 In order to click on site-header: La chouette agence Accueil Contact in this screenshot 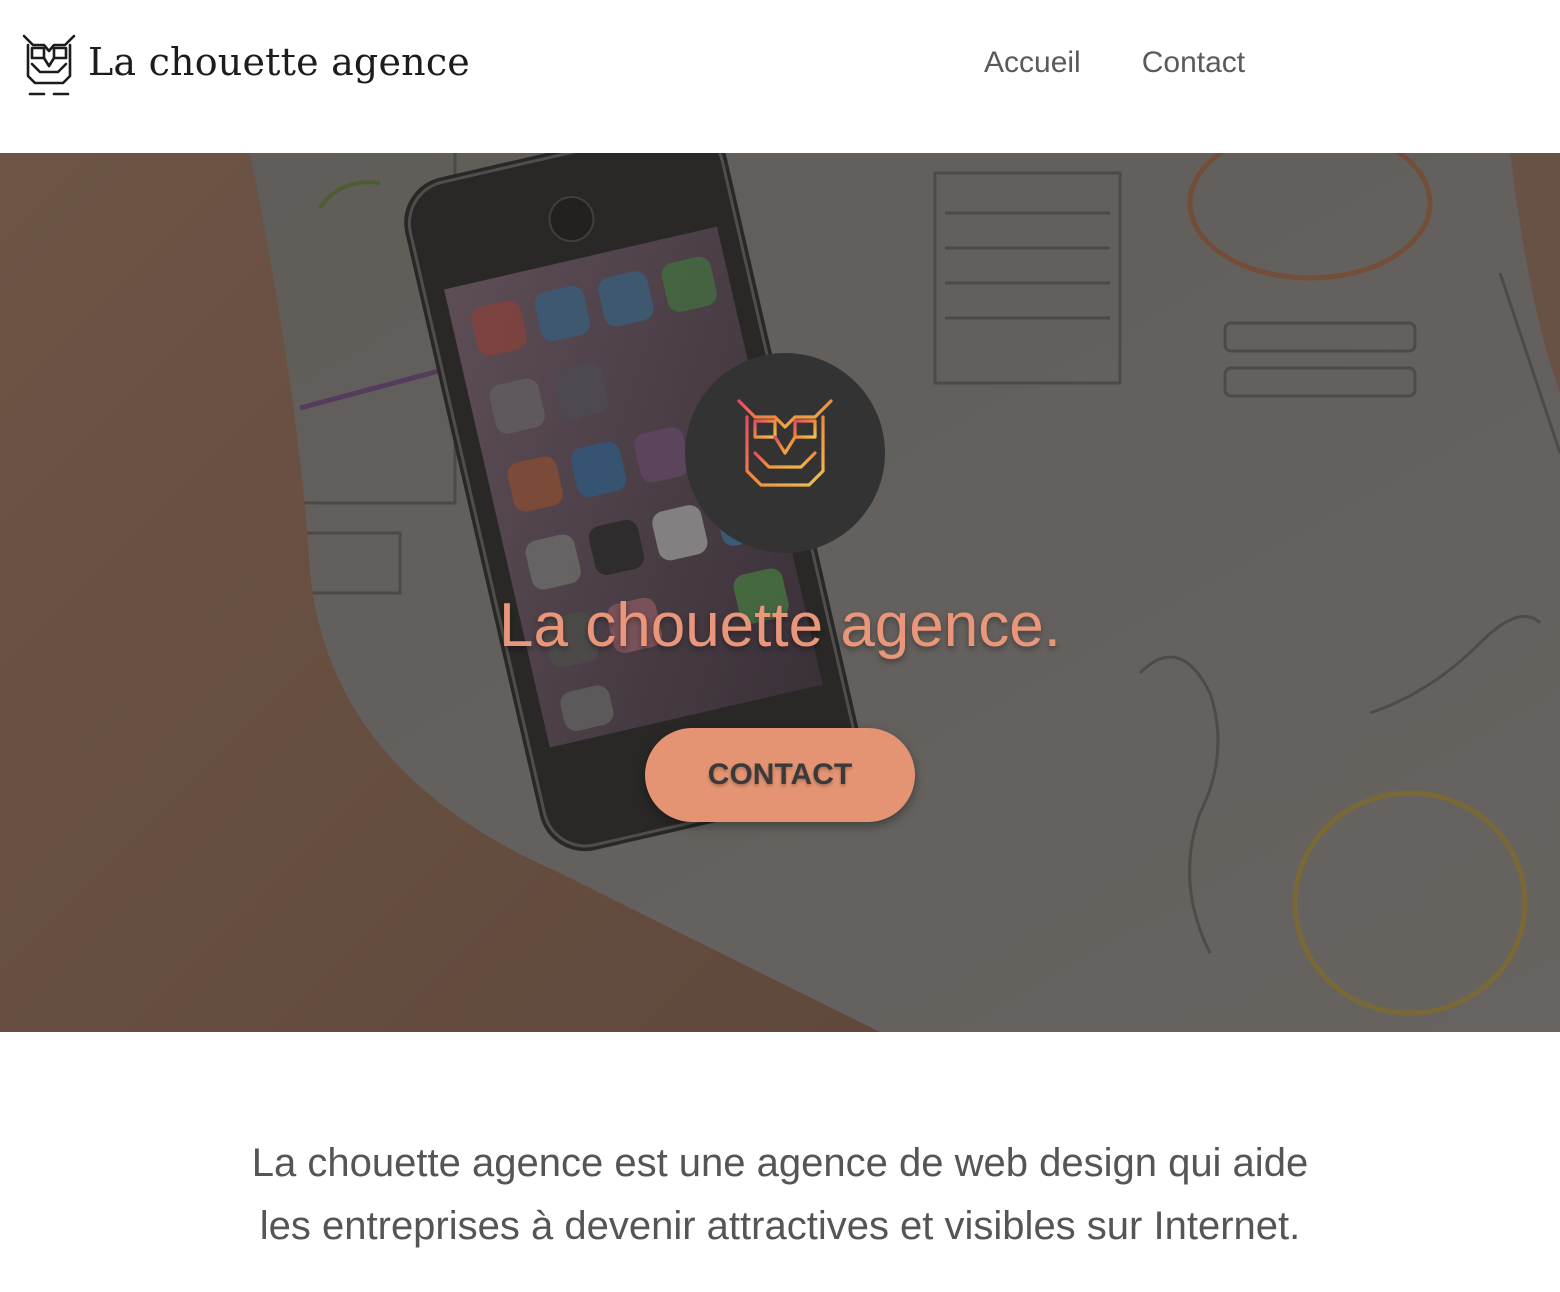, I will do `click(780, 76)`.